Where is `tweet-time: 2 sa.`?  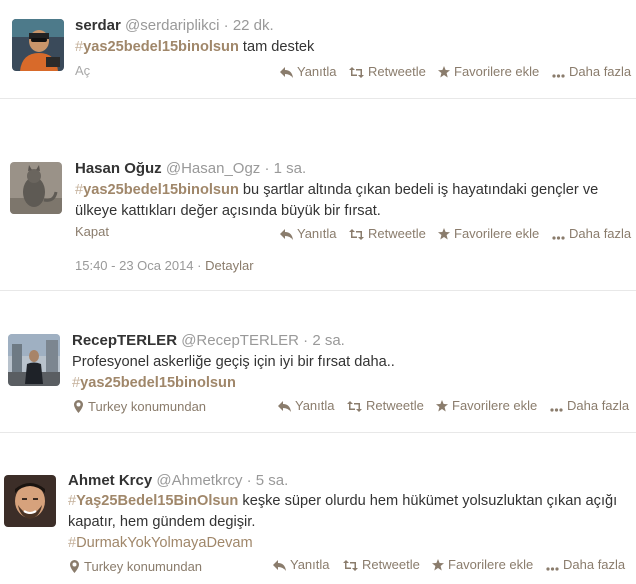
tweet-time: 2 sa. is located at coordinates (328, 340).